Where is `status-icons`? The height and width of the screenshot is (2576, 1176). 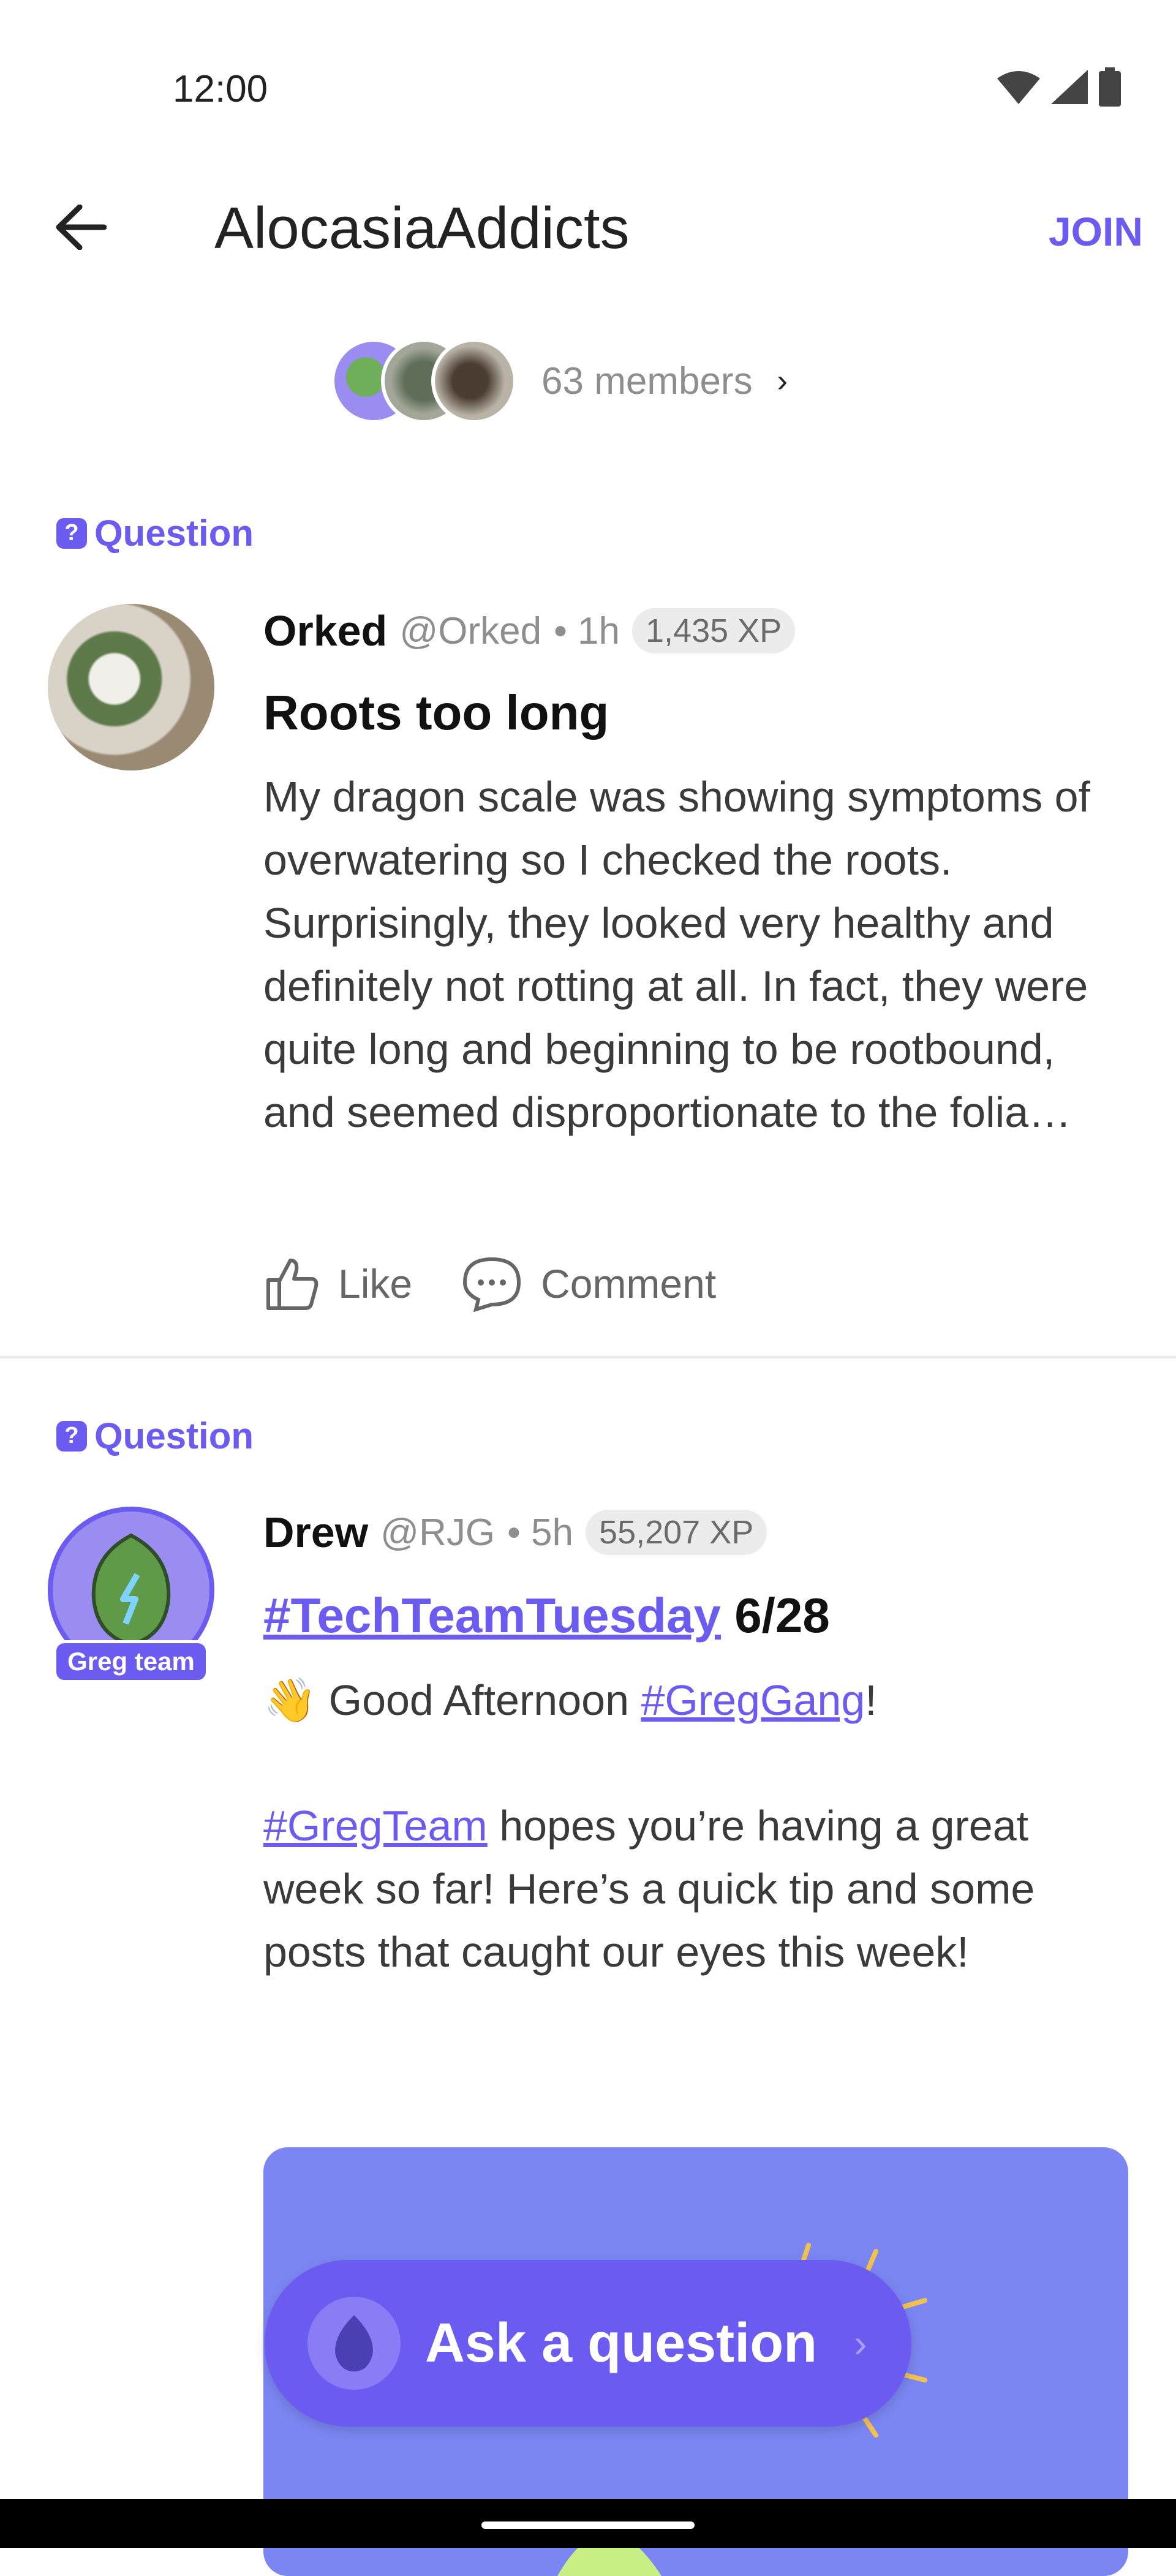 status-icons is located at coordinates (1059, 87).